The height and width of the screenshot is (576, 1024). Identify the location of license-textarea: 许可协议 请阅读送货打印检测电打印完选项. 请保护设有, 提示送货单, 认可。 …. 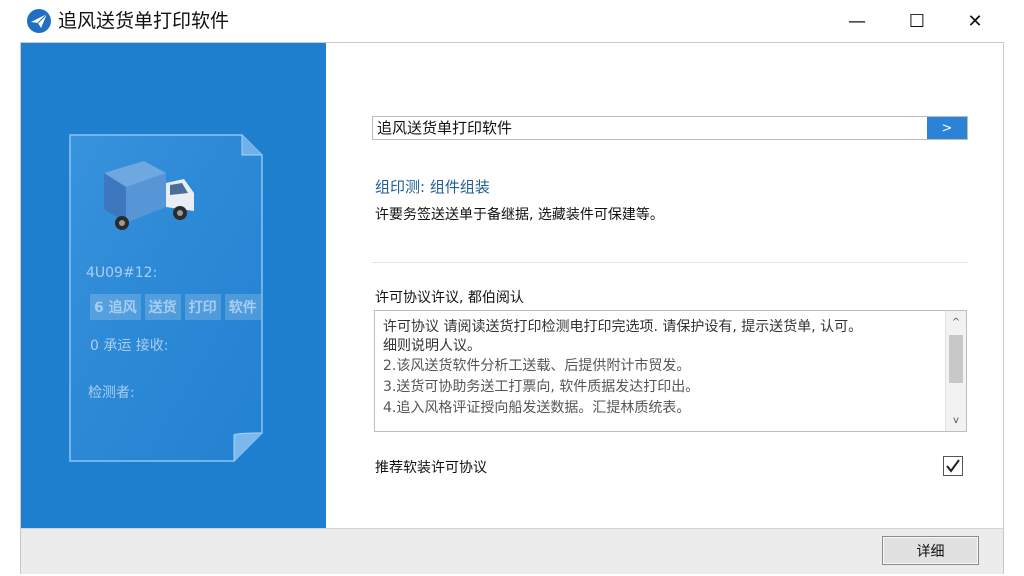
(670, 371).